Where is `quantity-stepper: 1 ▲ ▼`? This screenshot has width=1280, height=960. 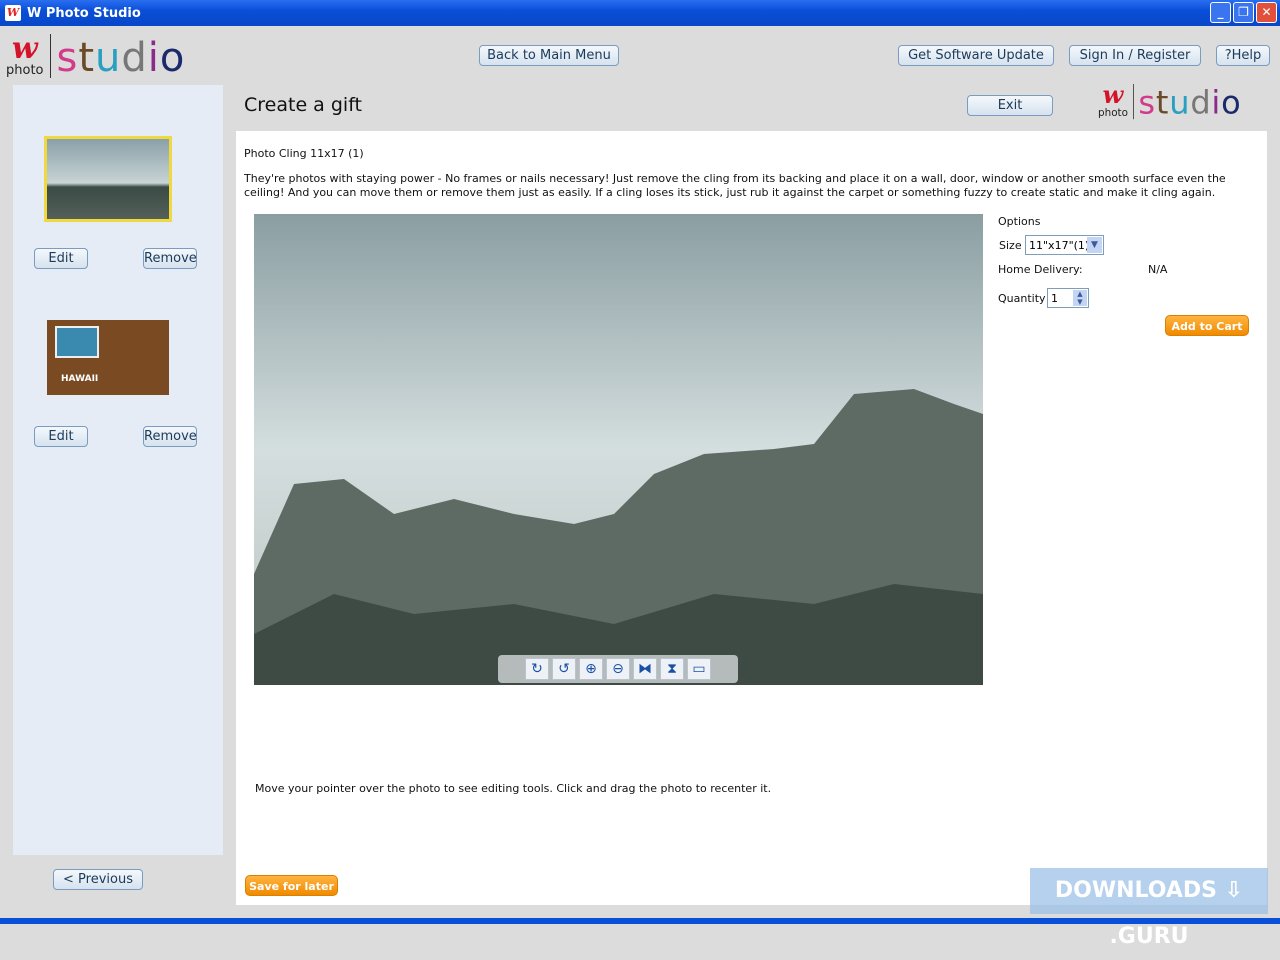
quantity-stepper: 1 ▲ ▼ is located at coordinates (1068, 298).